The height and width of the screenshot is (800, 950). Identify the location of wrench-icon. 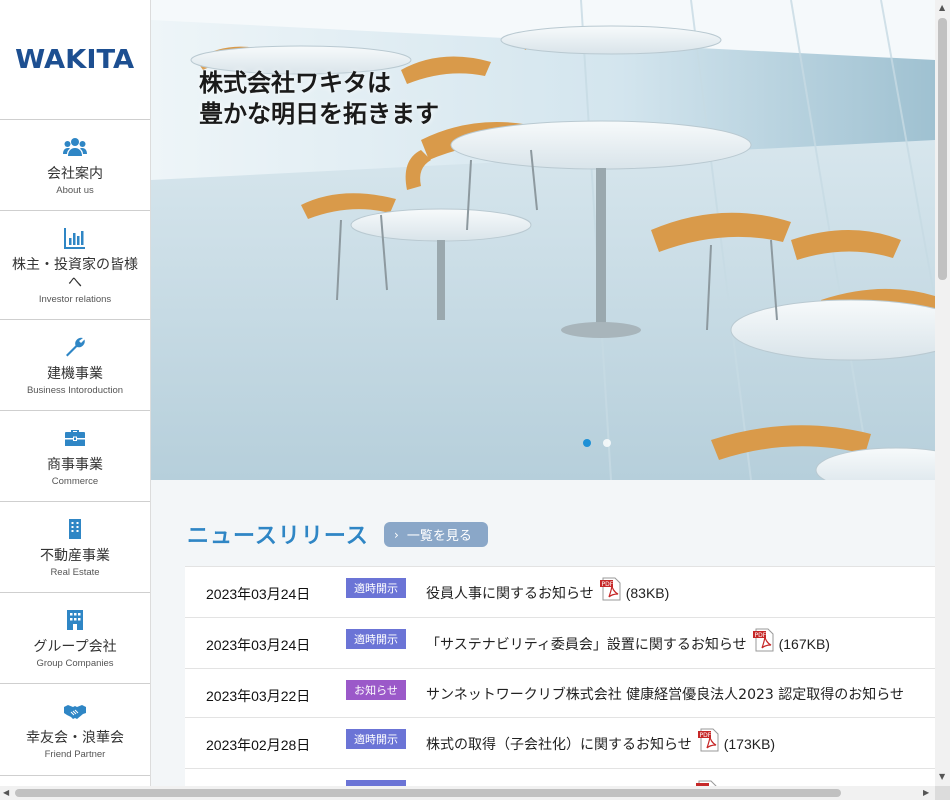
(75, 346).